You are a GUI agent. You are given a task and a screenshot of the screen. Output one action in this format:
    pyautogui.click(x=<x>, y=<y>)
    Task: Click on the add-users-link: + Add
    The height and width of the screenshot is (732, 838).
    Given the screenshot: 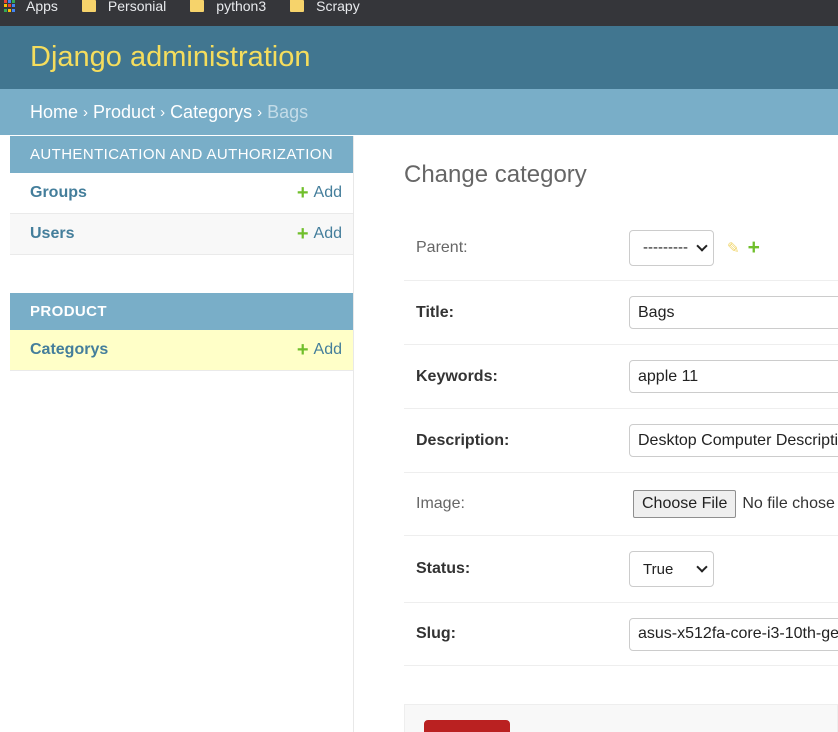 What is the action you would take?
    pyautogui.click(x=319, y=234)
    